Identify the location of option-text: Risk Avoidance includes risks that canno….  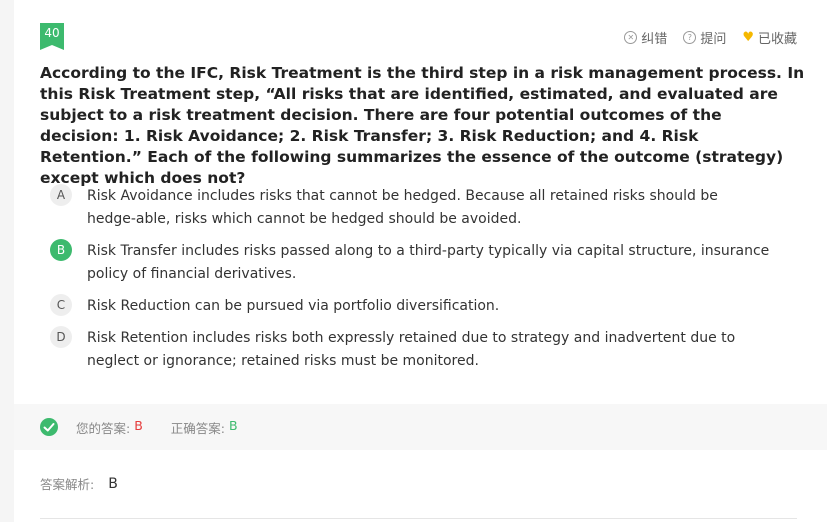
(402, 207).